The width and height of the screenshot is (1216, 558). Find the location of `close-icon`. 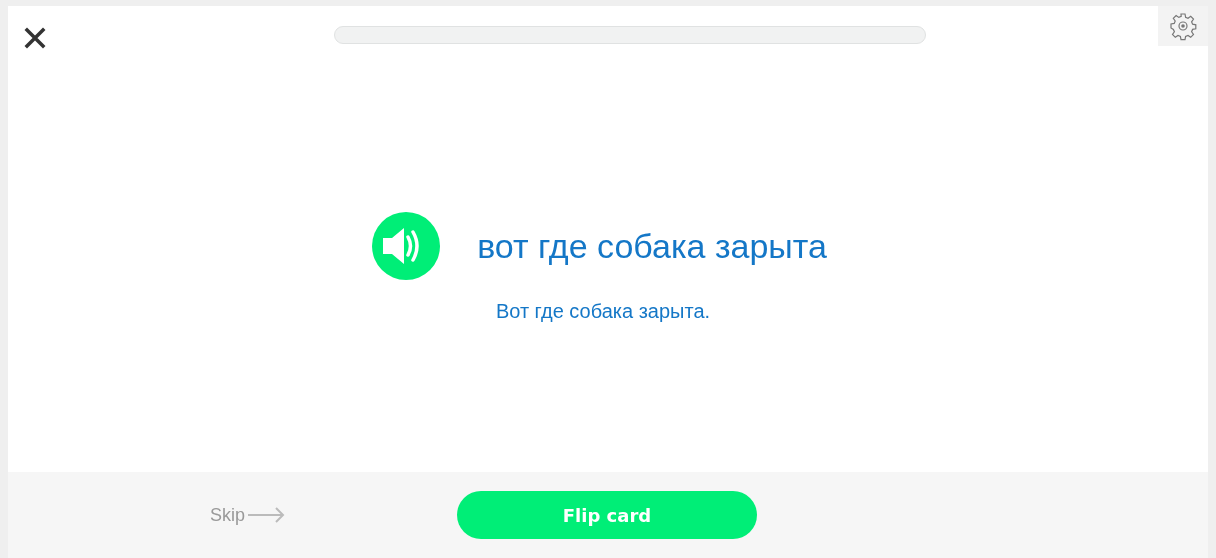

close-icon is located at coordinates (35, 38).